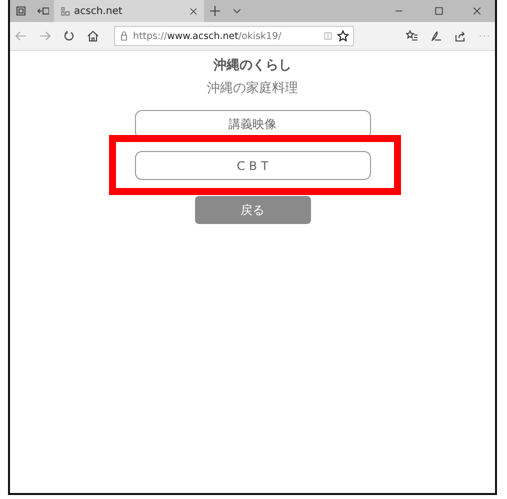  Describe the element at coordinates (343, 36) in the screenshot. I see `star-icon` at that location.